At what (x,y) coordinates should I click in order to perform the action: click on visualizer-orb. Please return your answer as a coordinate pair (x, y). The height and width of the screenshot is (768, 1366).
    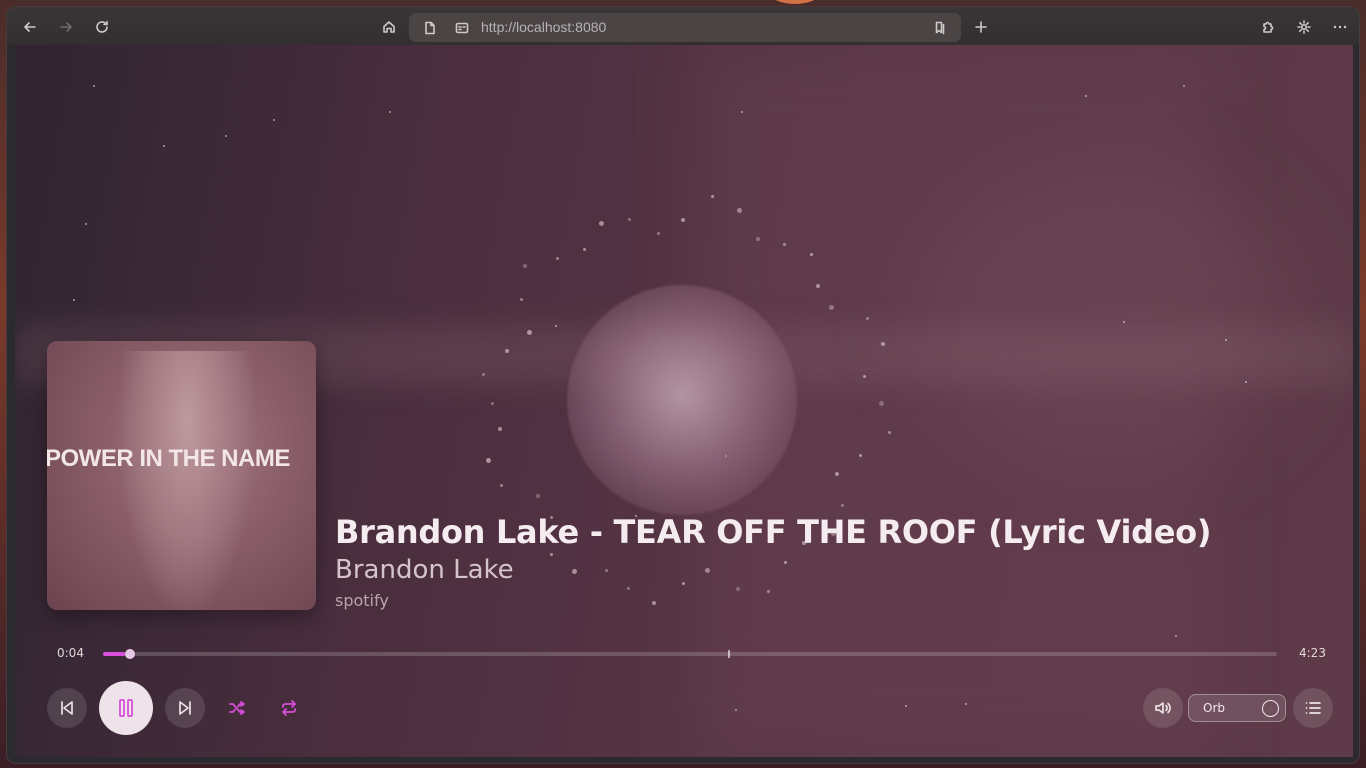
    Looking at the image, I should click on (682, 400).